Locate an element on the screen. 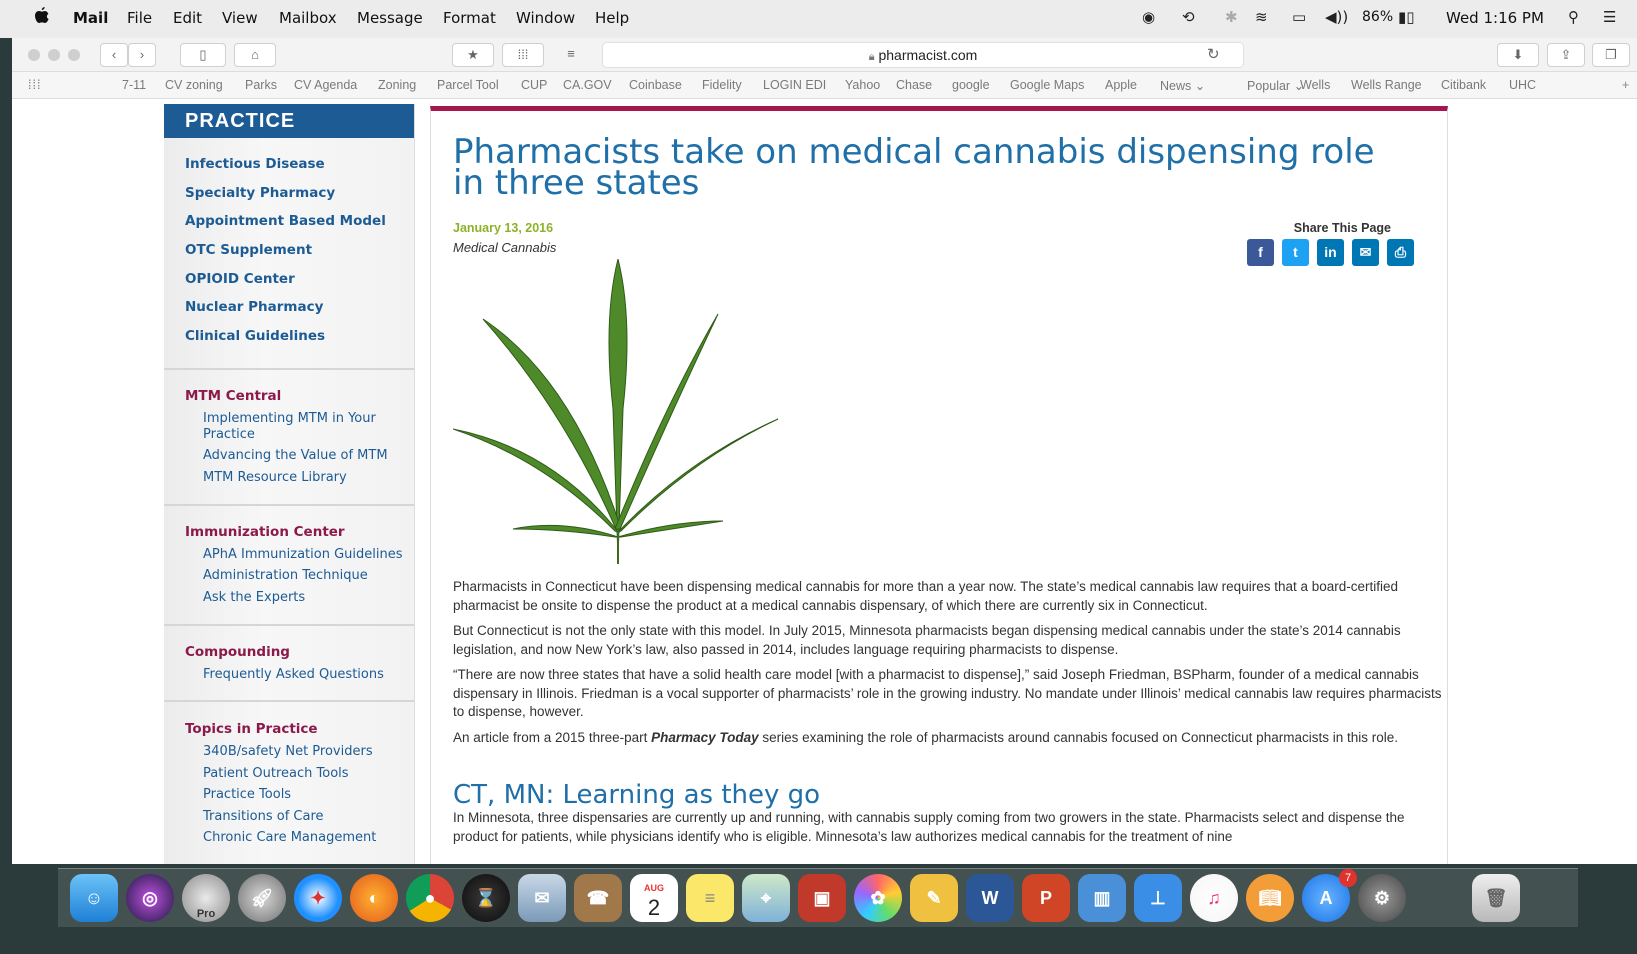 The width and height of the screenshot is (1637, 954). menu-message: Message is located at coordinates (390, 18).